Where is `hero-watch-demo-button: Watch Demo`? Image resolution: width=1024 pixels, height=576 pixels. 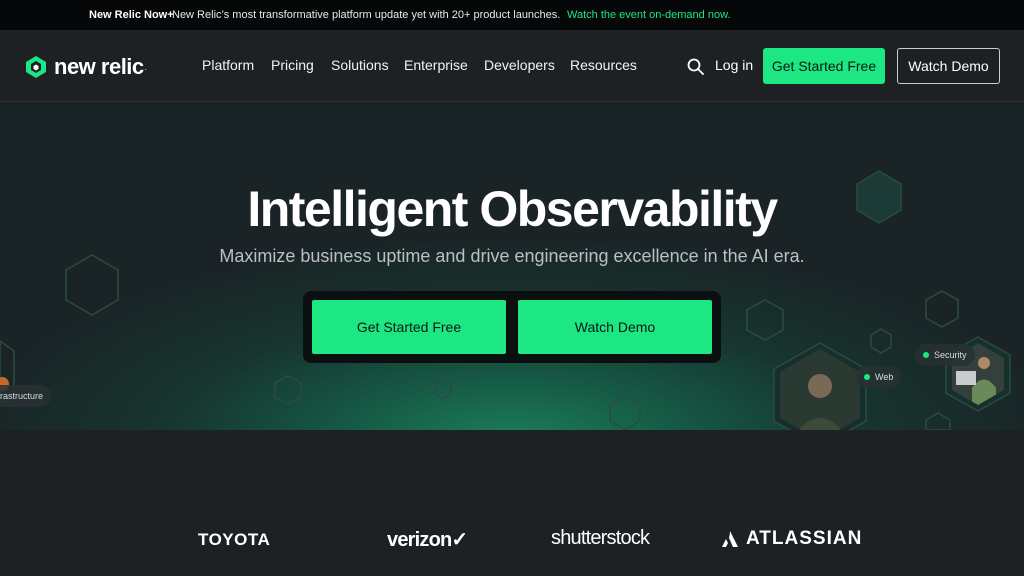 hero-watch-demo-button: Watch Demo is located at coordinates (615, 327).